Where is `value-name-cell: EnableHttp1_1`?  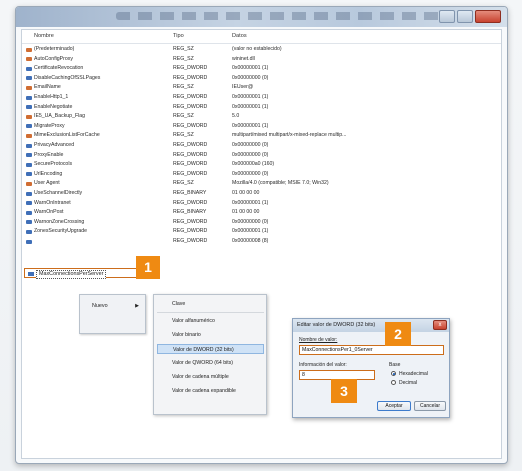 value-name-cell: EnableHttp1_1 is located at coordinates (51, 97).